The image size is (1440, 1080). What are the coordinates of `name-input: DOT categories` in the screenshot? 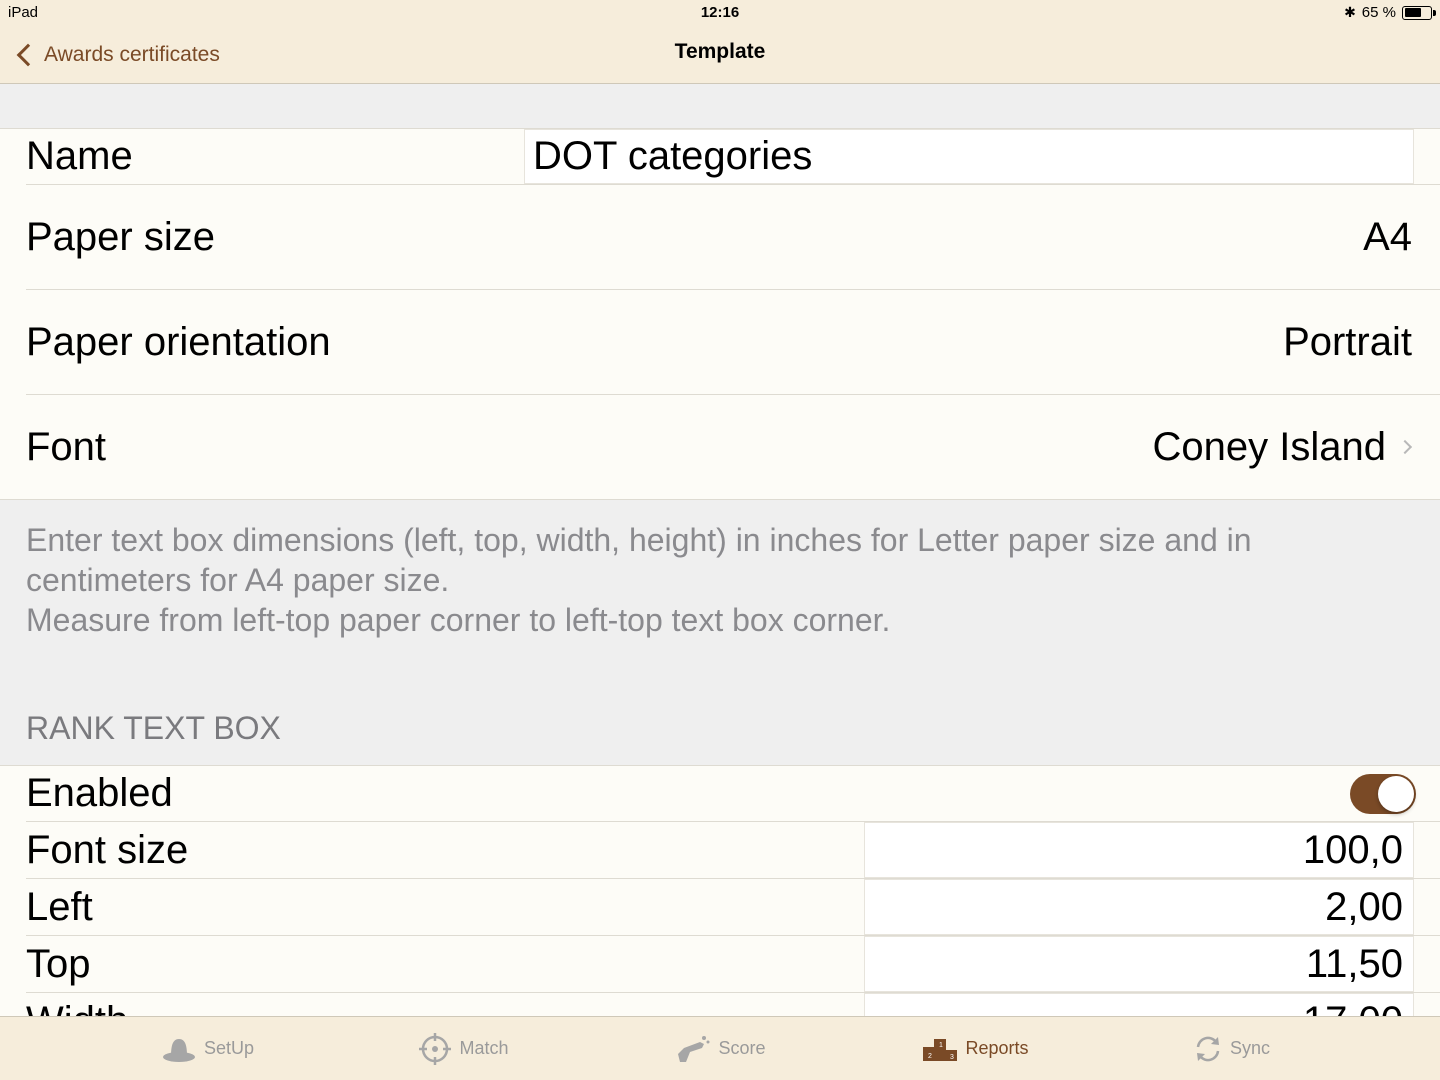 It's located at (969, 156).